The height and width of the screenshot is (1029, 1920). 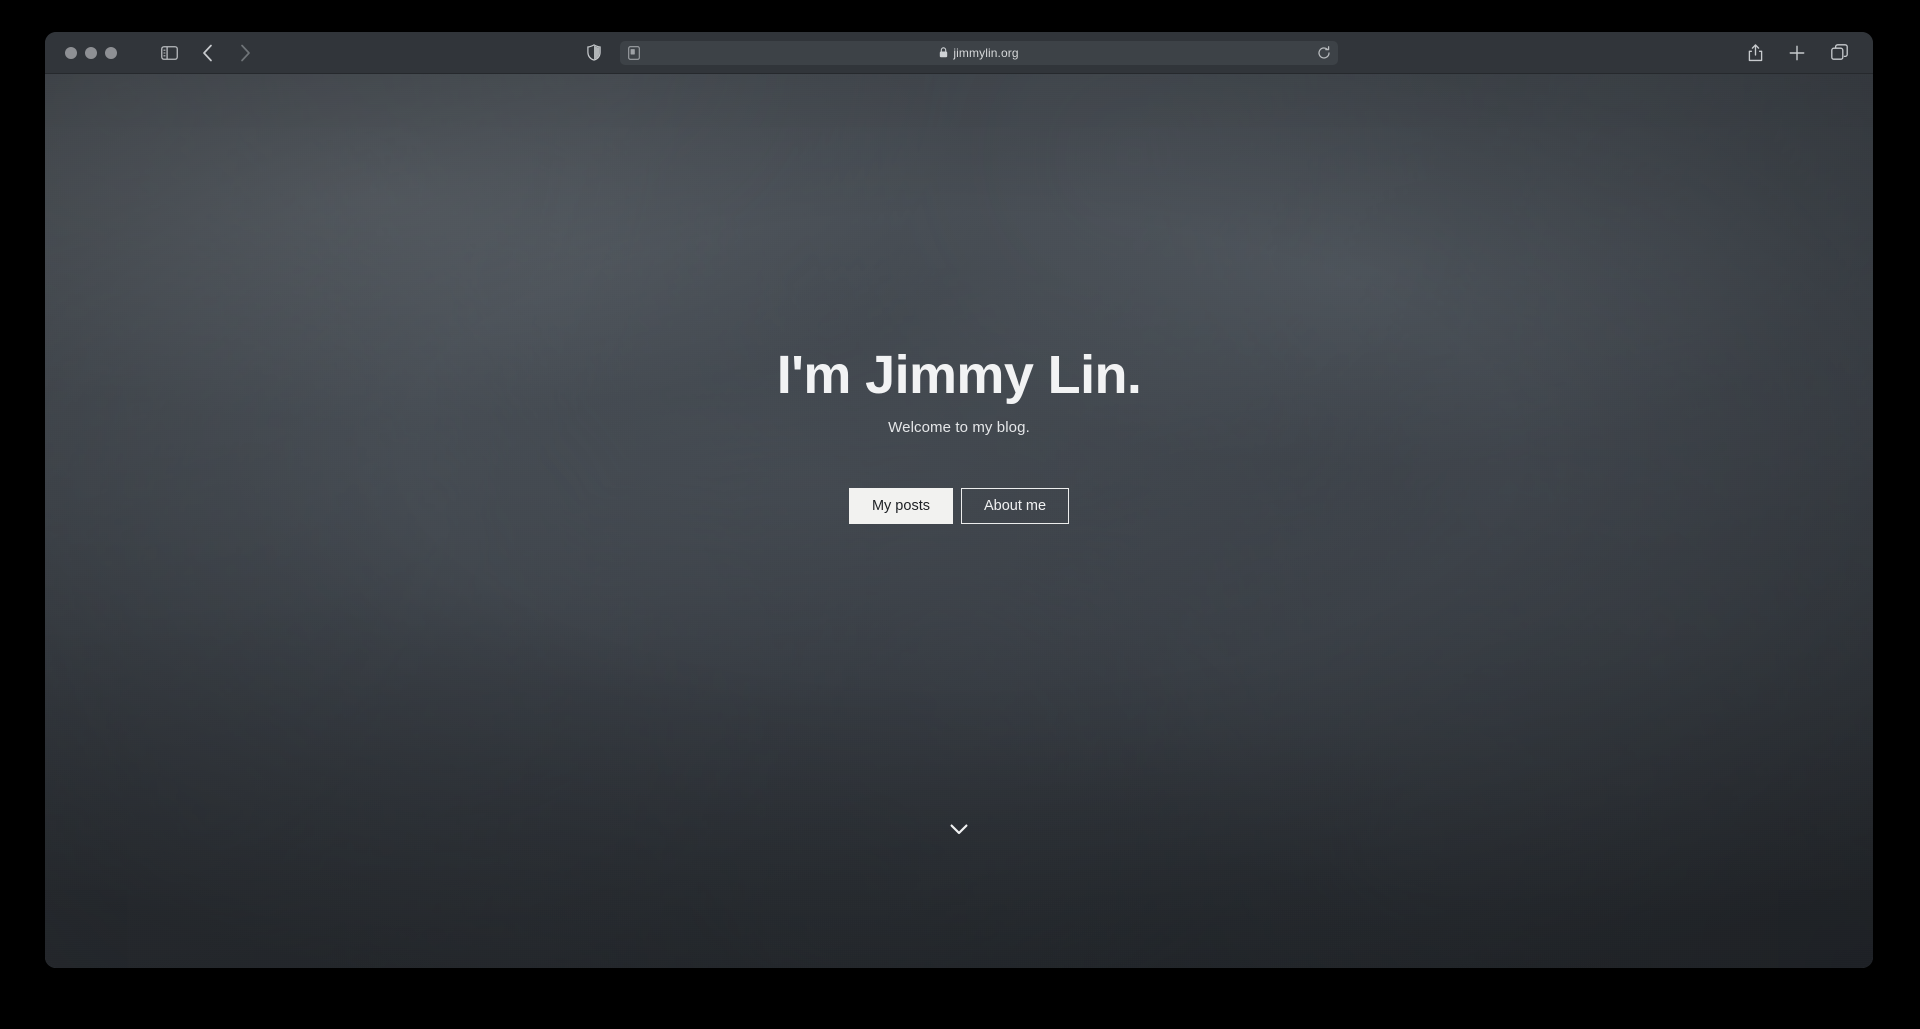 I want to click on reader-view-button, so click(x=634, y=53).